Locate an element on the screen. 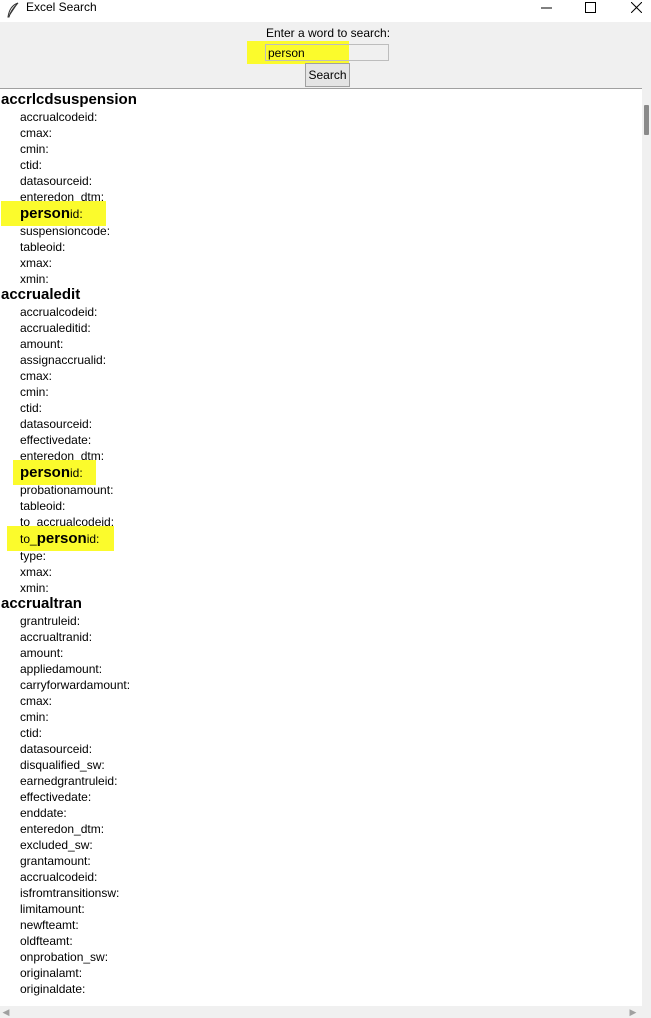  field-text: ctid: is located at coordinates (31, 733).